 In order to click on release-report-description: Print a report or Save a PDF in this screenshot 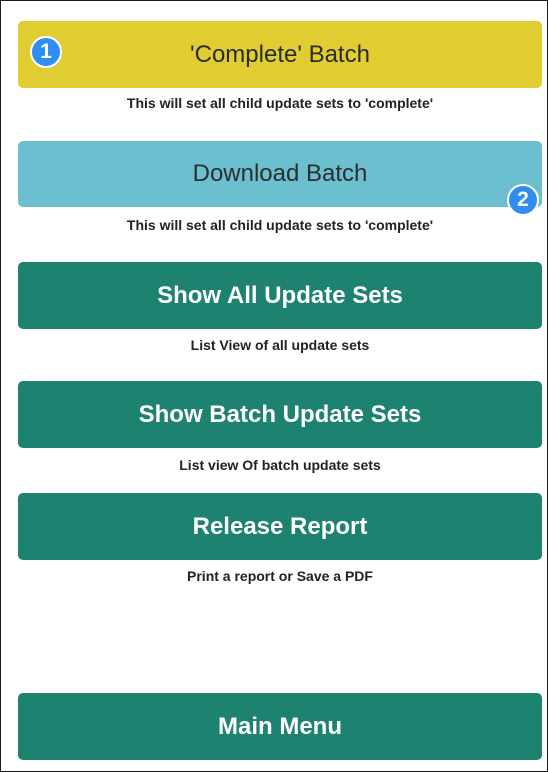, I will do `click(280, 576)`.